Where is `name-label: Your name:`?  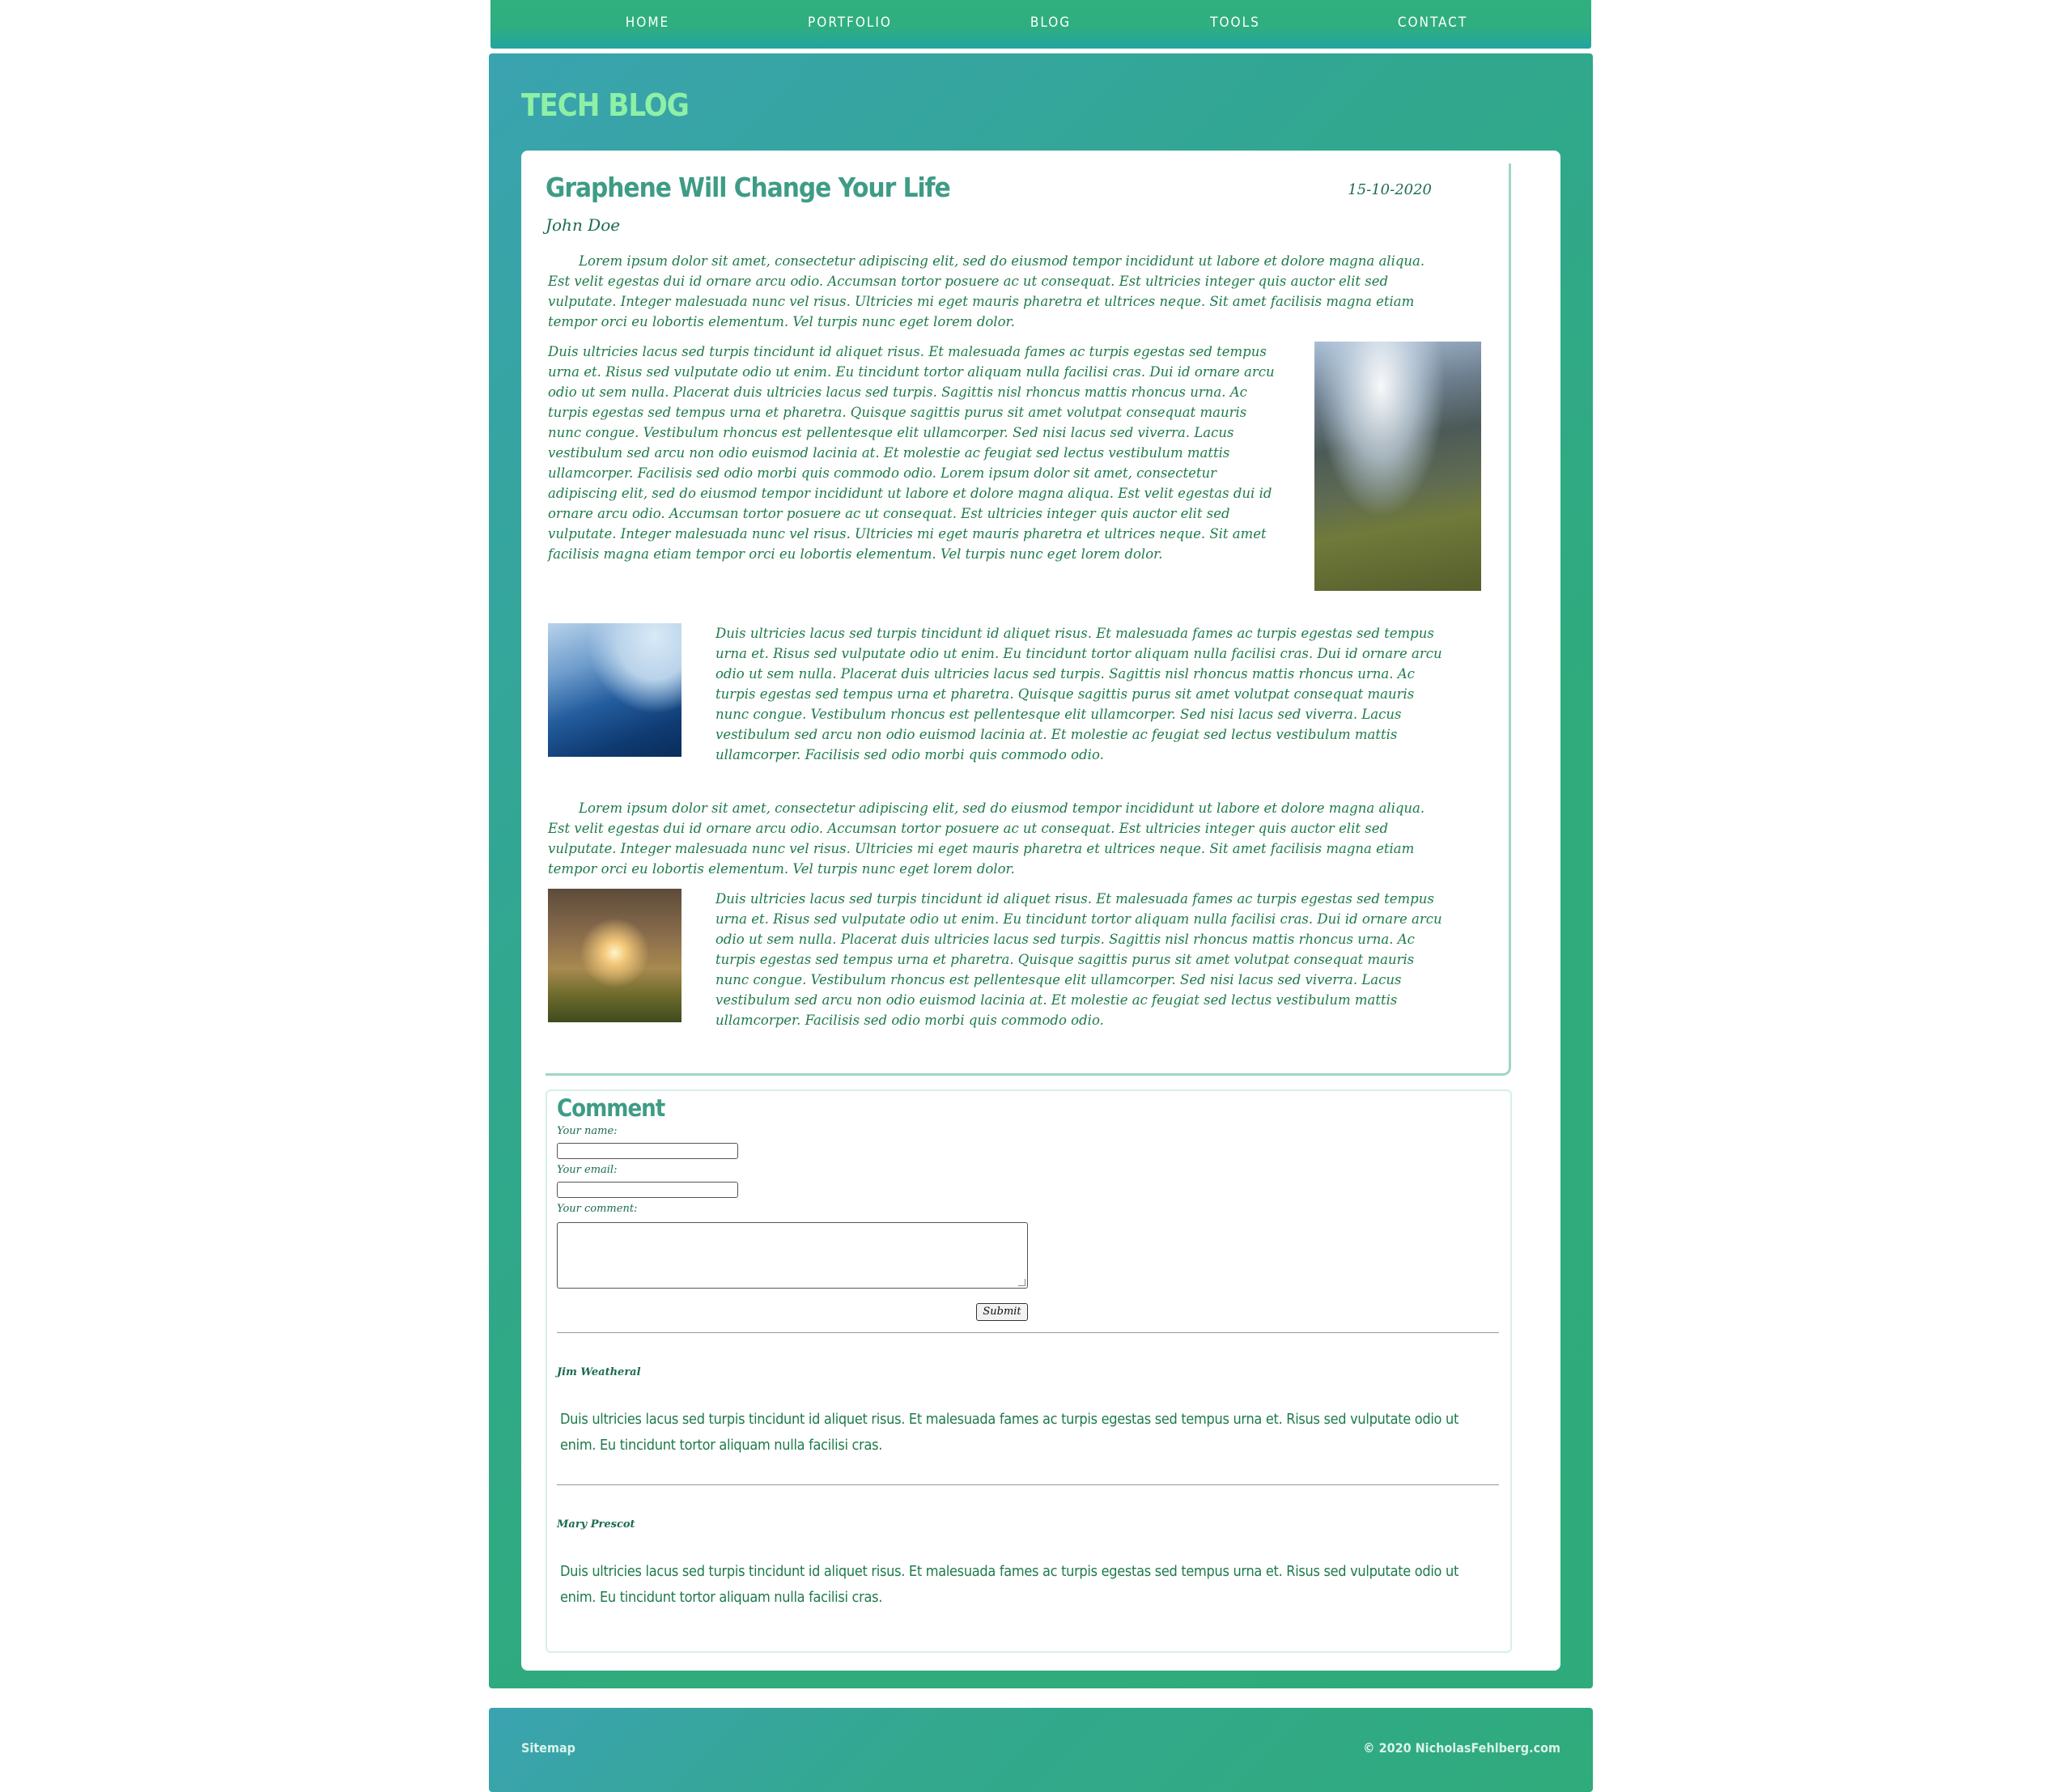
name-label: Your name: is located at coordinates (587, 1131).